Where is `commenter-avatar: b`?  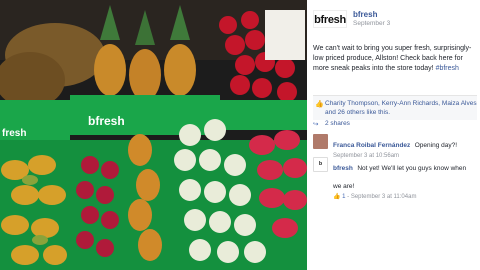
commenter-avatar: b is located at coordinates (320, 164).